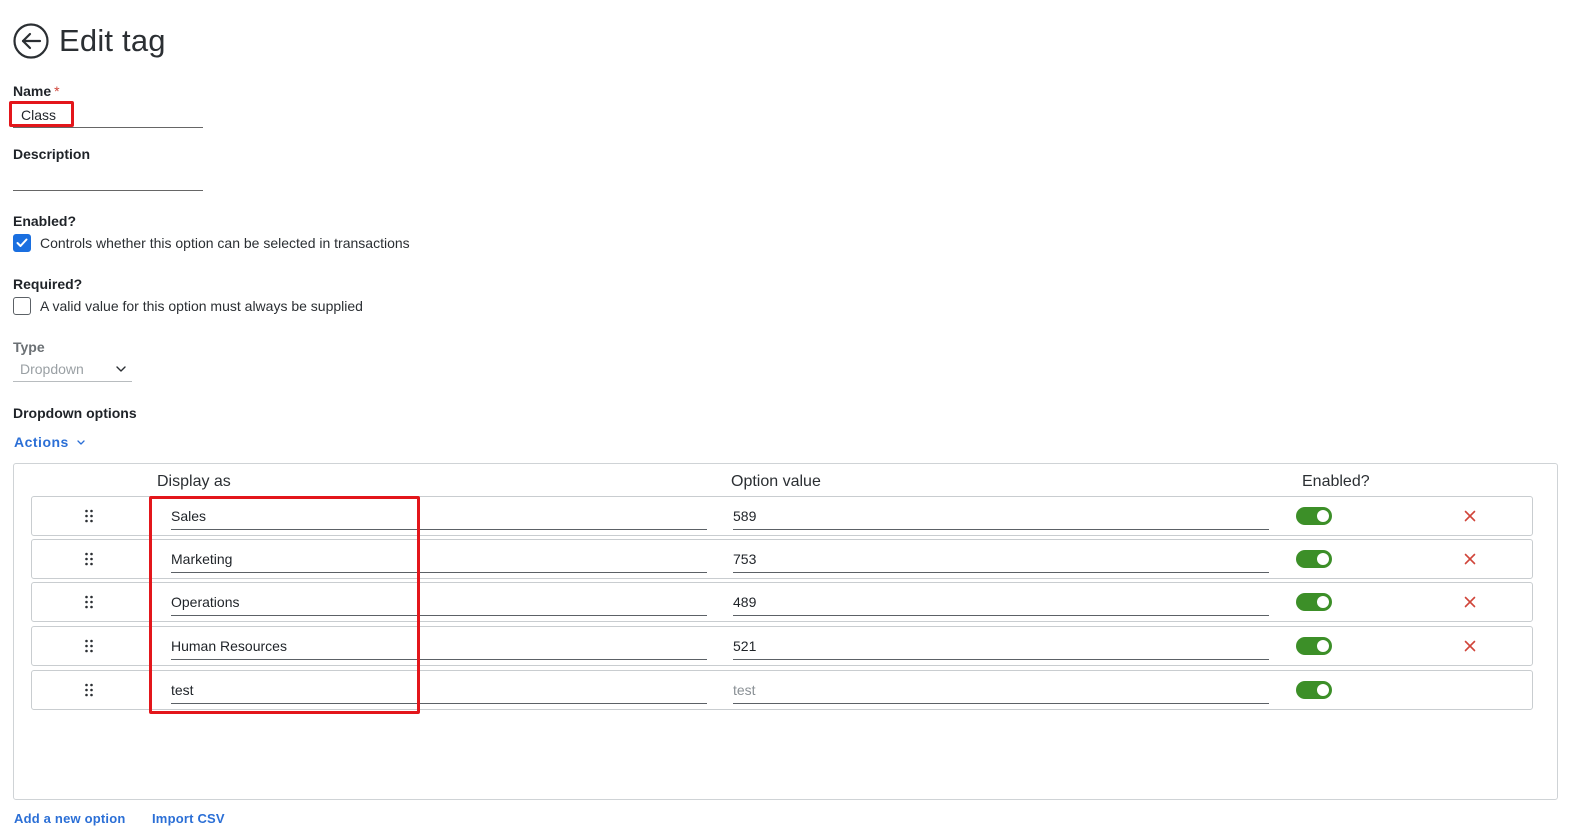 The height and width of the screenshot is (836, 1578). What do you see at coordinates (439, 601) in the screenshot?
I see `option-display-input: Operations` at bounding box center [439, 601].